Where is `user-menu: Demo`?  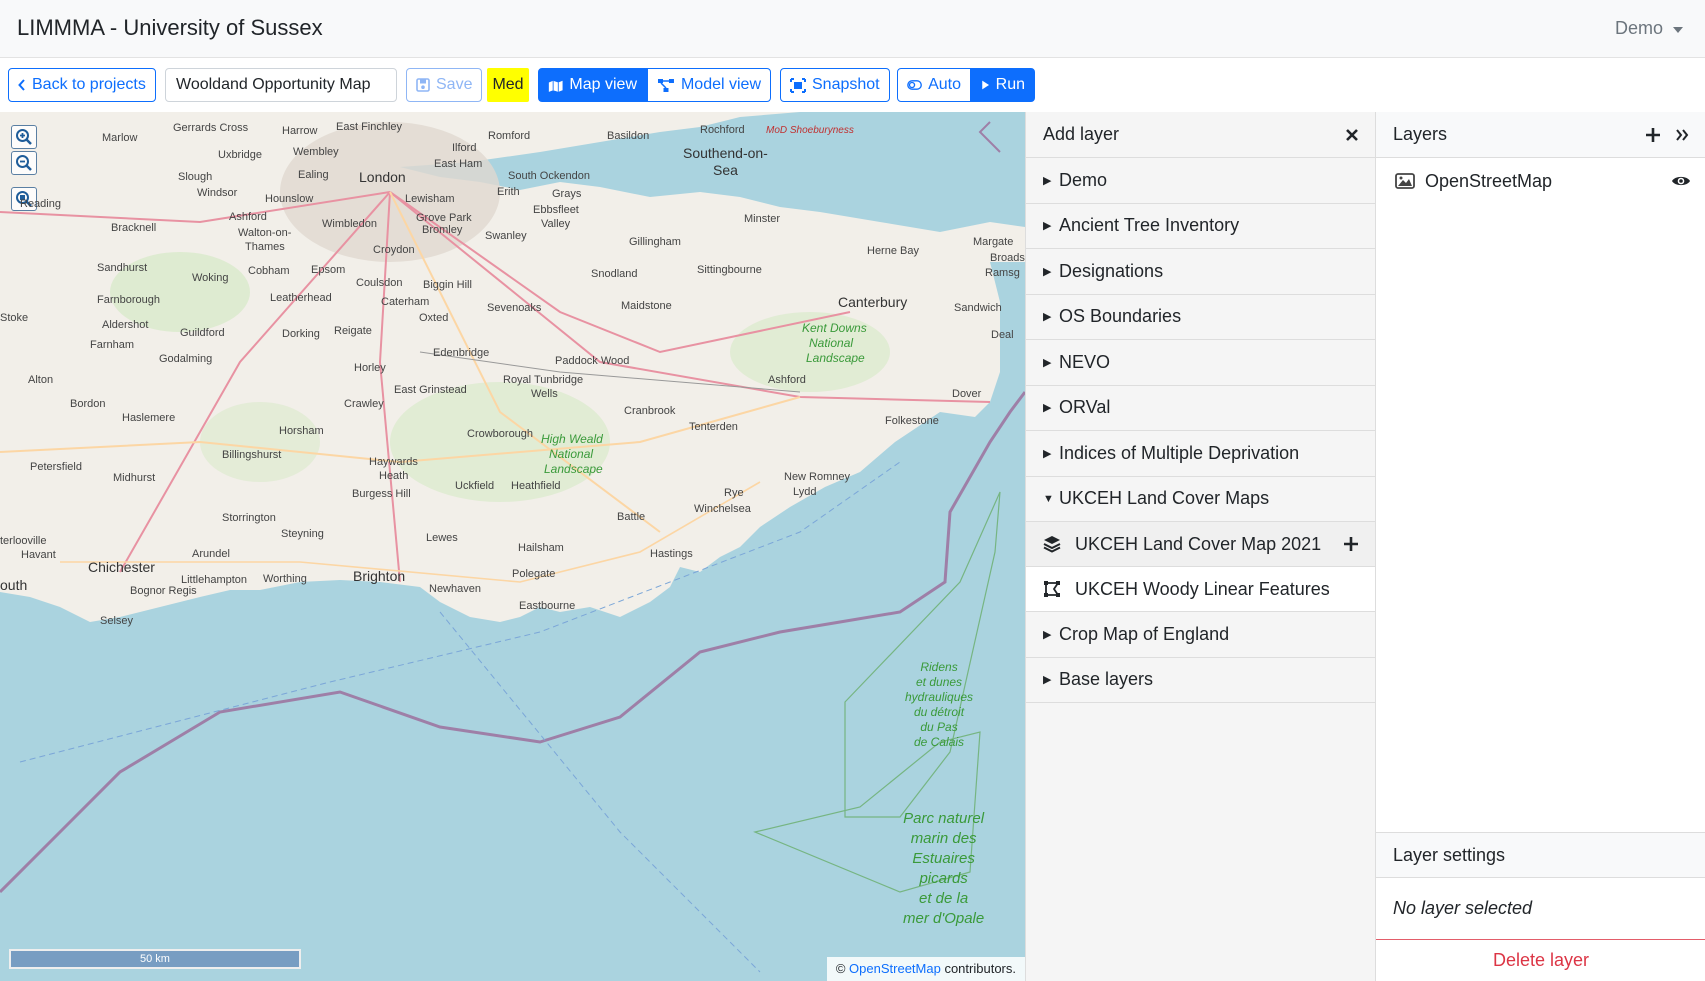
user-menu: Demo is located at coordinates (1649, 28).